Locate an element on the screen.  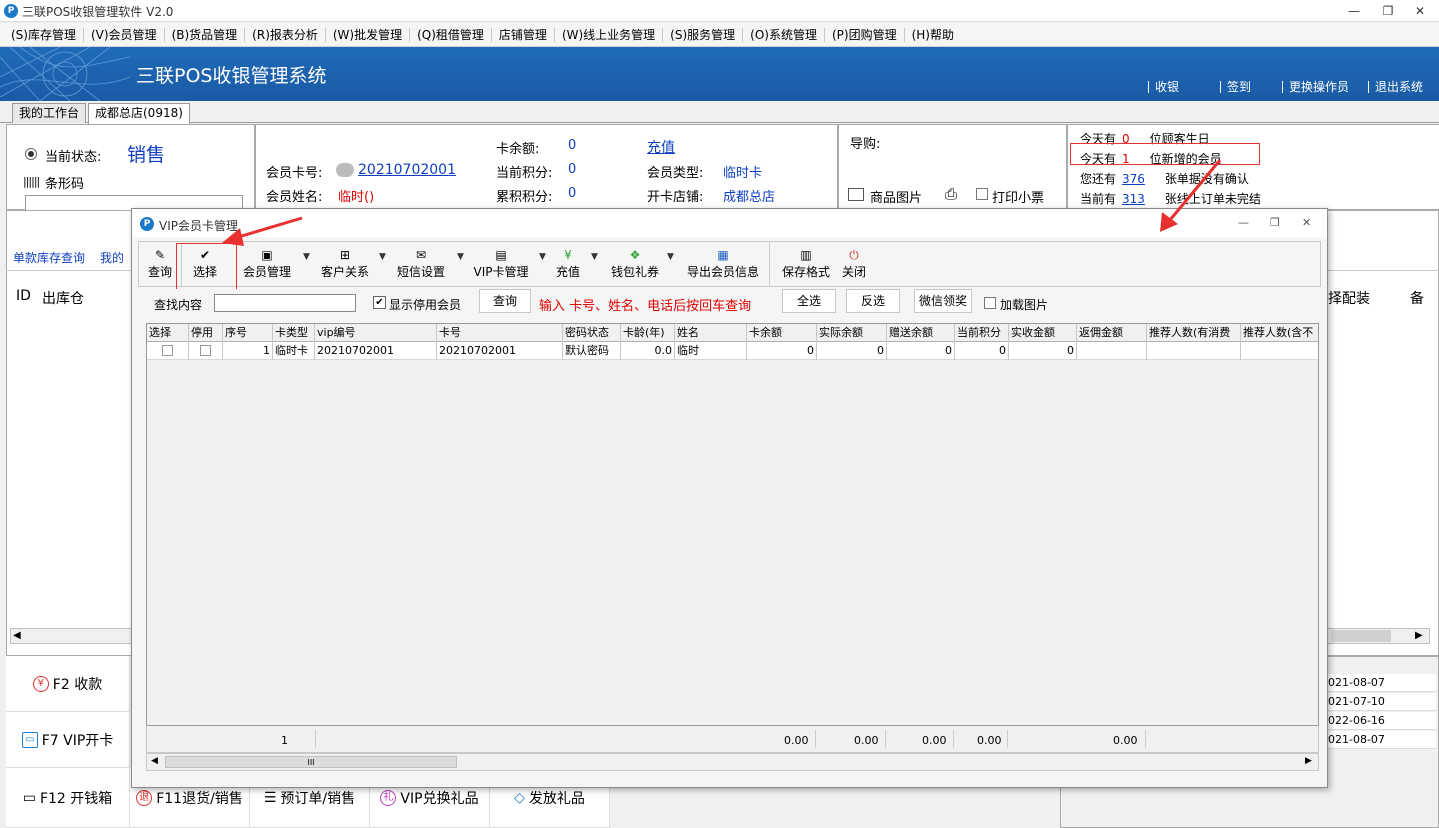
toolbar-customer-relation-button: ⊞ 客户关系 is located at coordinates (345, 264).